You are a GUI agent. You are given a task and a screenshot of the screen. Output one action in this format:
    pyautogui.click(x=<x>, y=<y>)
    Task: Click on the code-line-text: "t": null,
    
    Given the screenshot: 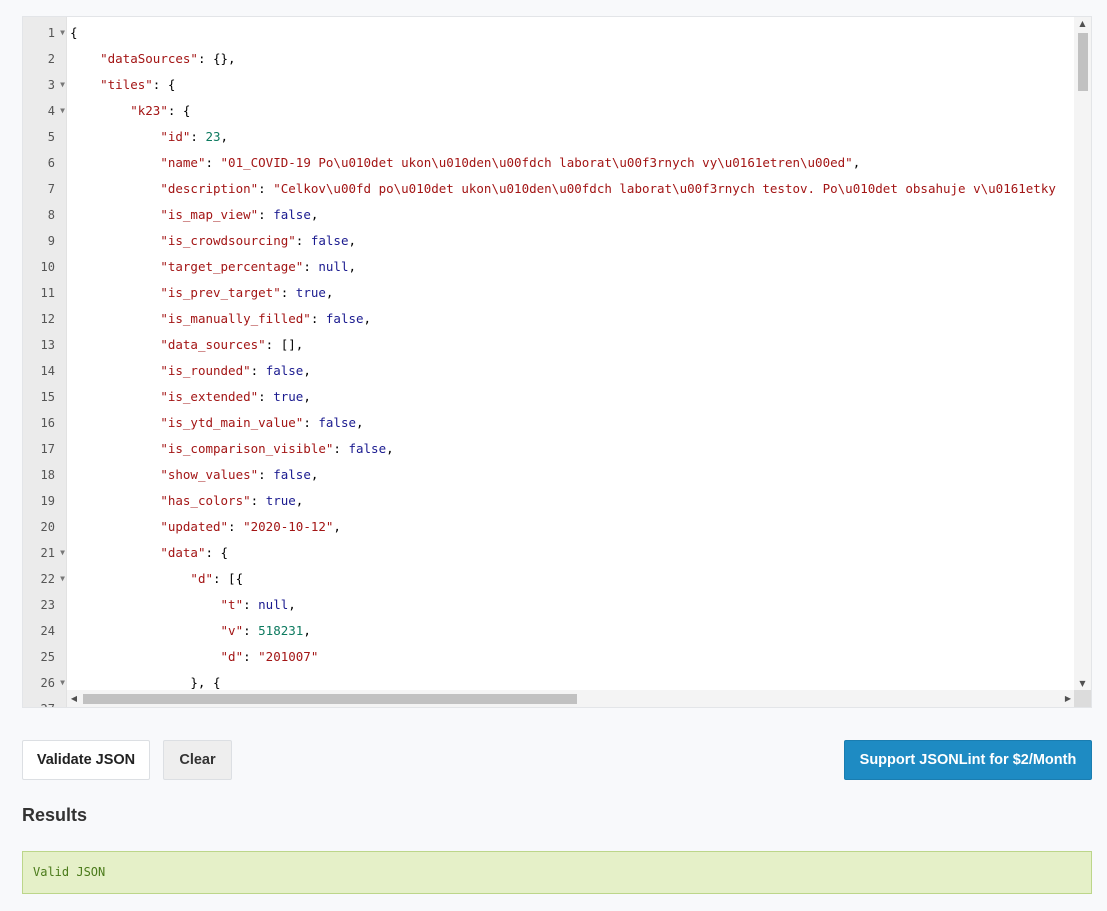 What is the action you would take?
    pyautogui.click(x=258, y=604)
    